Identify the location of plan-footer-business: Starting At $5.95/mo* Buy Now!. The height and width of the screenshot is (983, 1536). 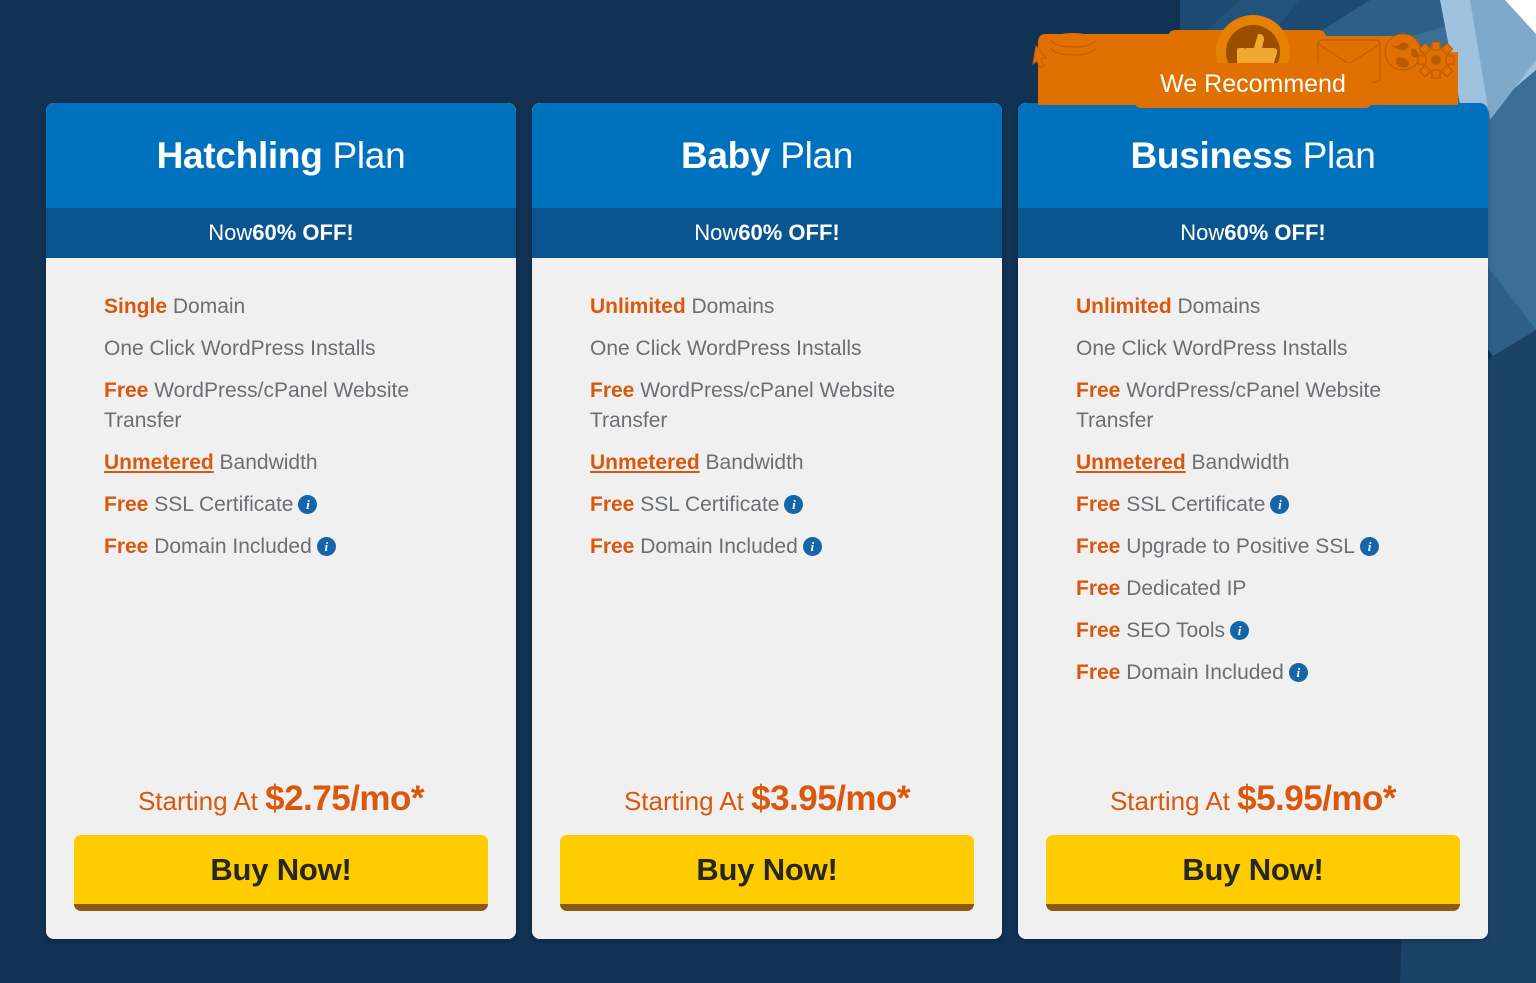
(1253, 859).